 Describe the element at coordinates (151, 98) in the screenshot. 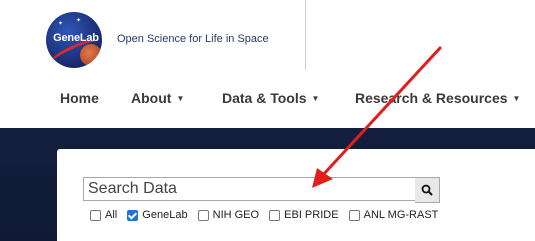

I see `nav-about-label: About` at that location.